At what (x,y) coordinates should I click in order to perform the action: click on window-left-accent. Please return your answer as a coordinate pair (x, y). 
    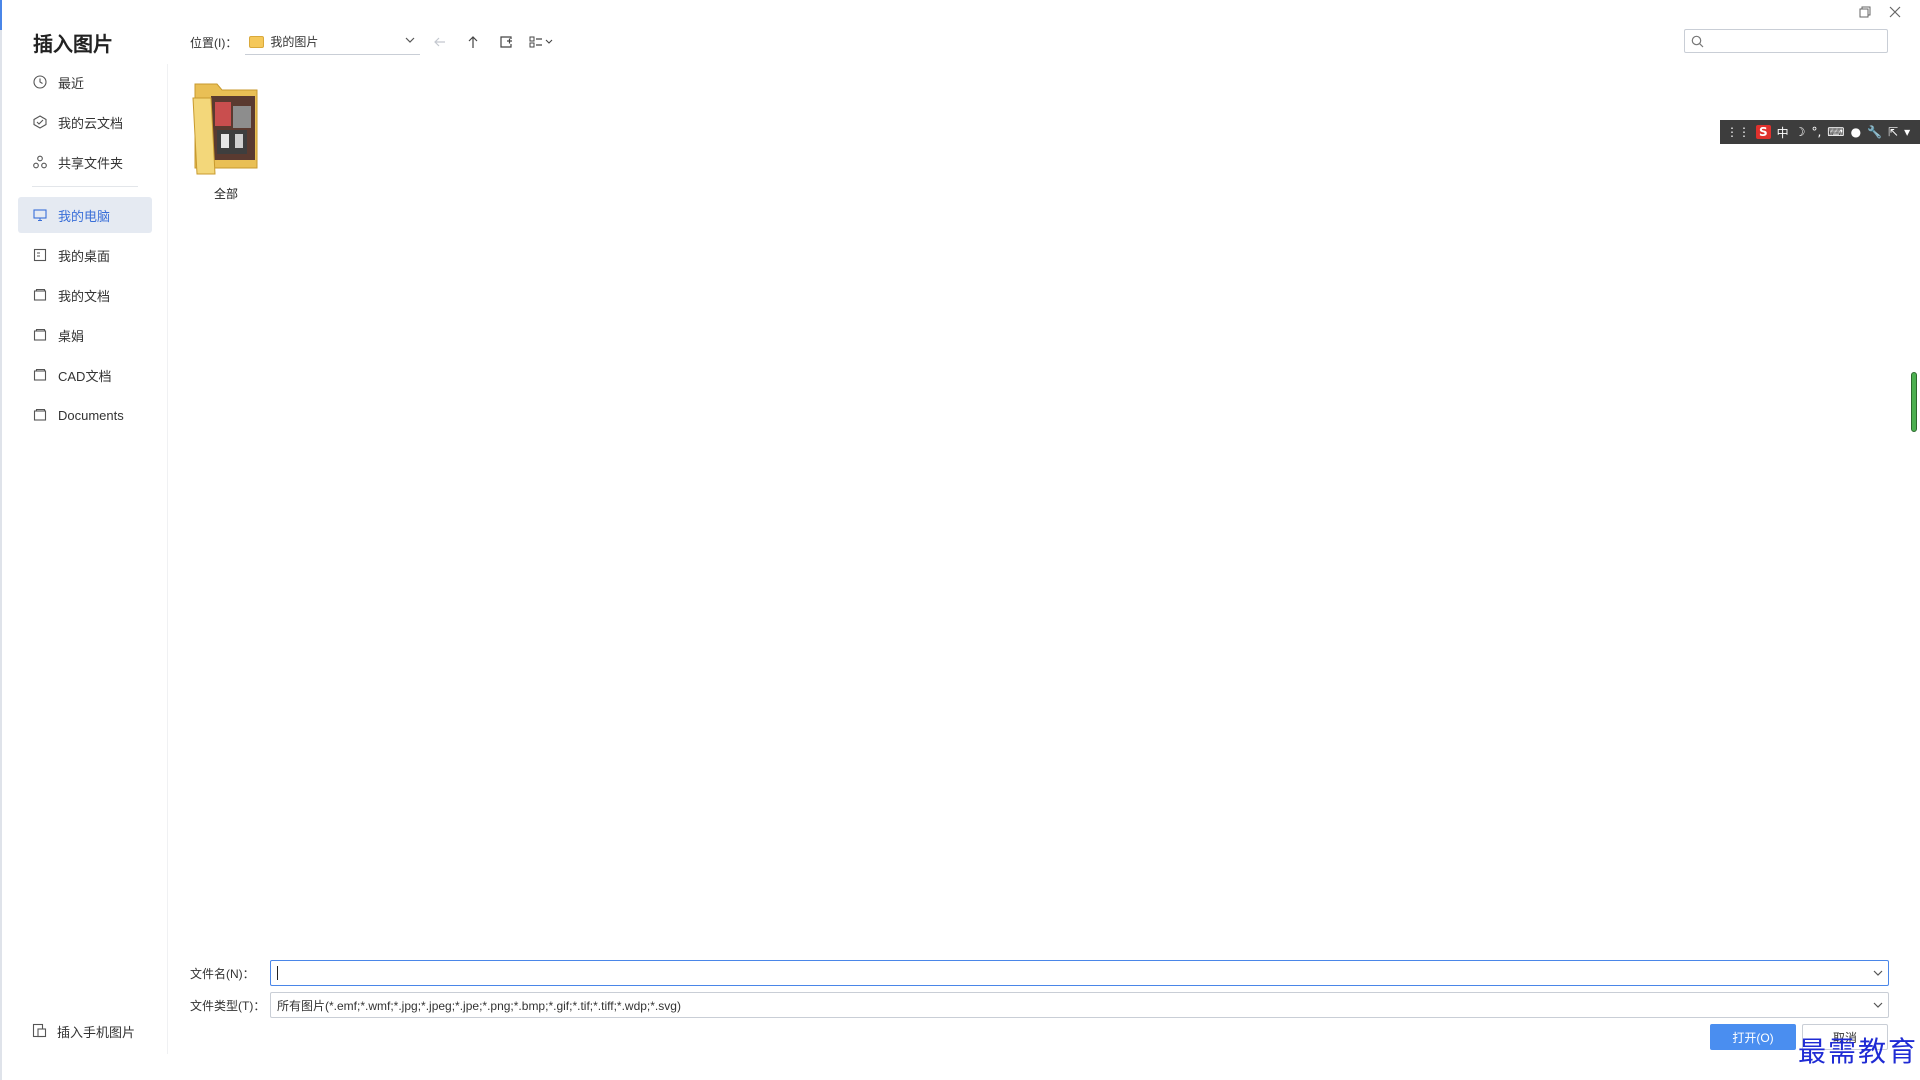
    Looking at the image, I should click on (1, 15).